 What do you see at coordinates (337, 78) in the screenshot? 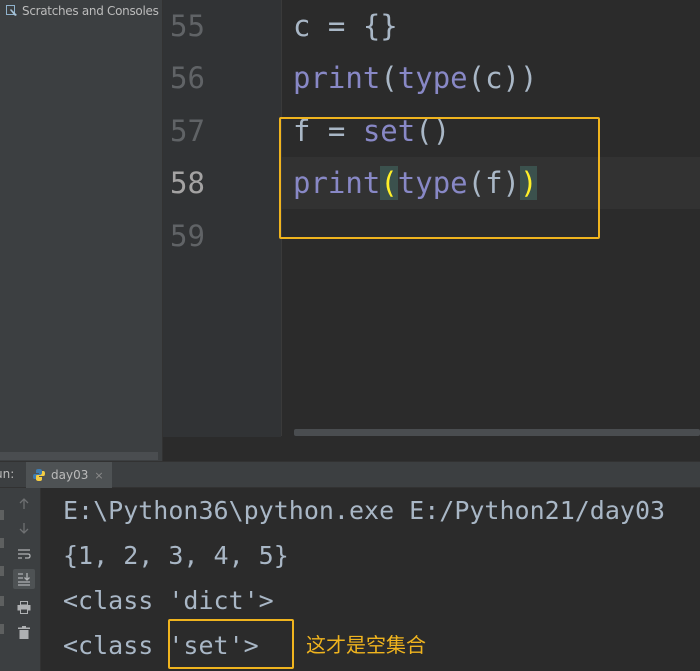
I see `builtin-print: print` at bounding box center [337, 78].